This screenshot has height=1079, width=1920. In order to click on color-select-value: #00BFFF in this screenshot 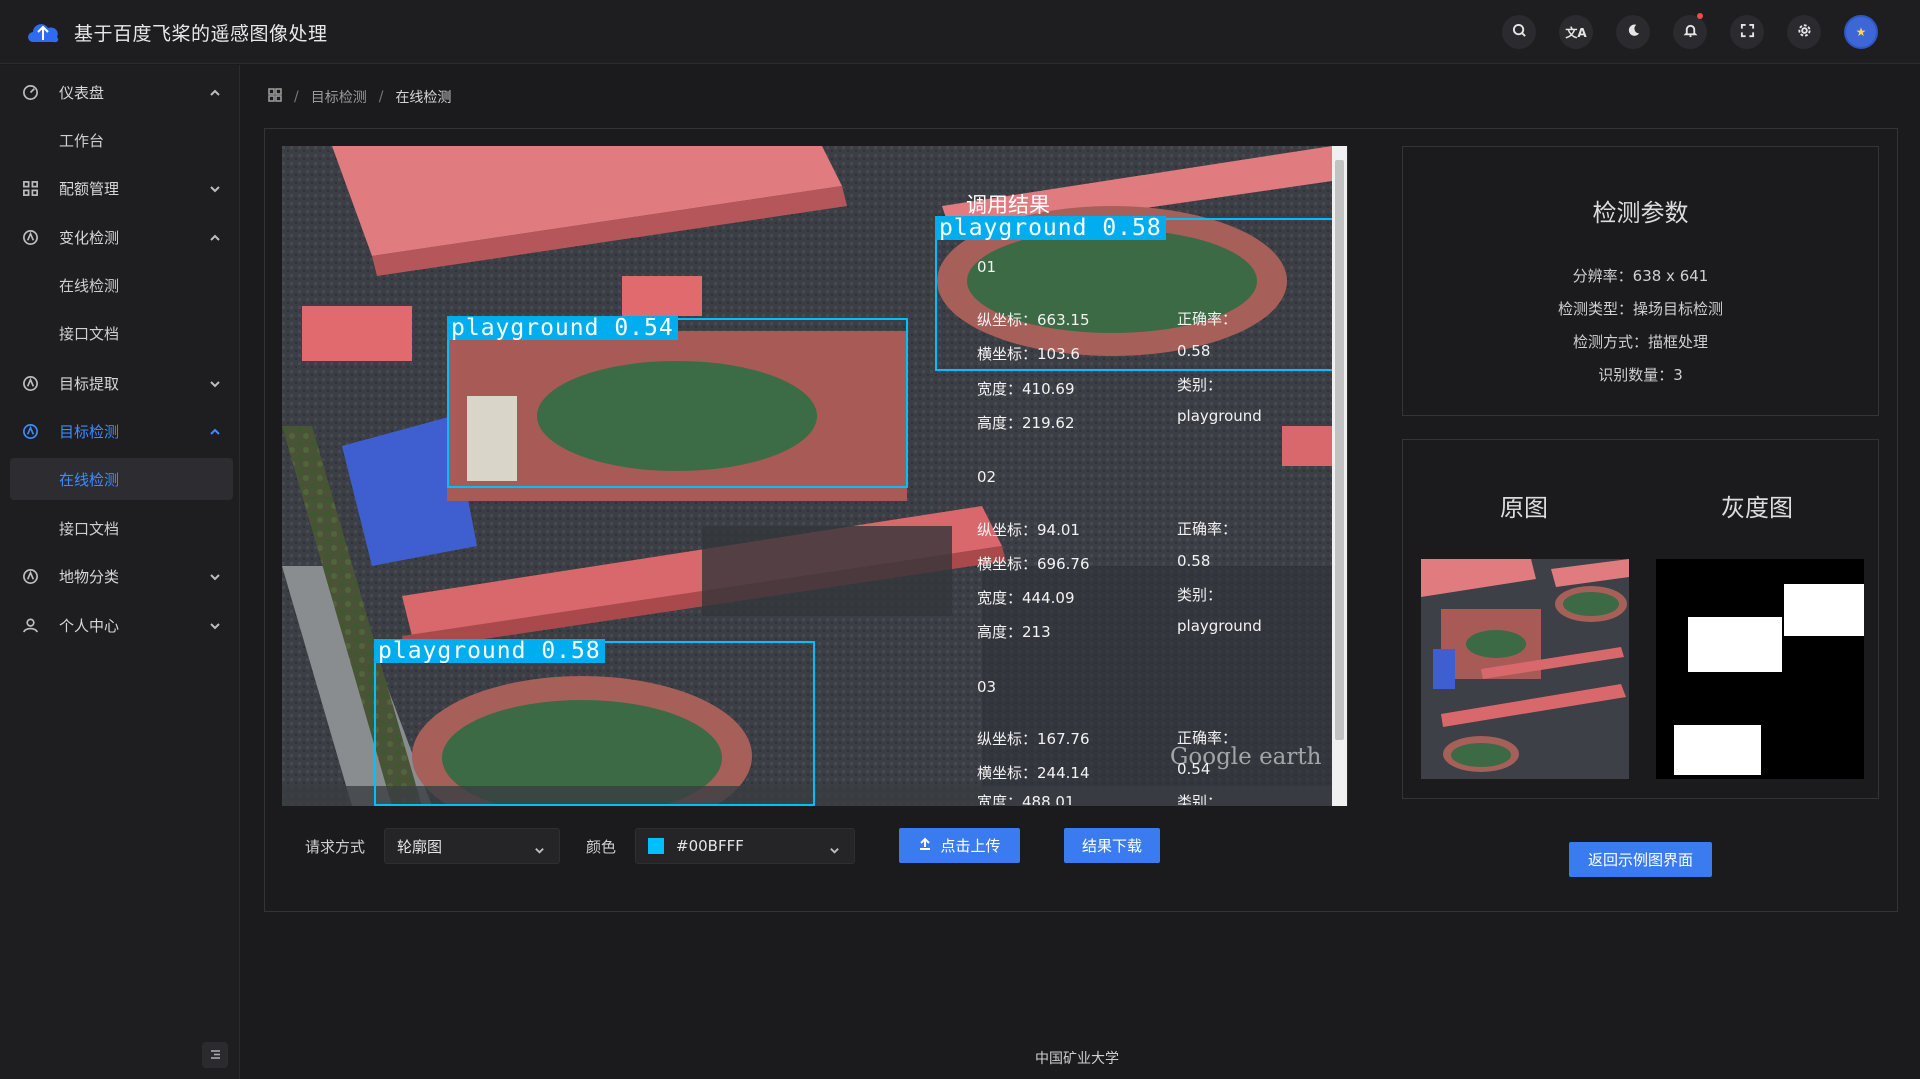, I will do `click(710, 846)`.